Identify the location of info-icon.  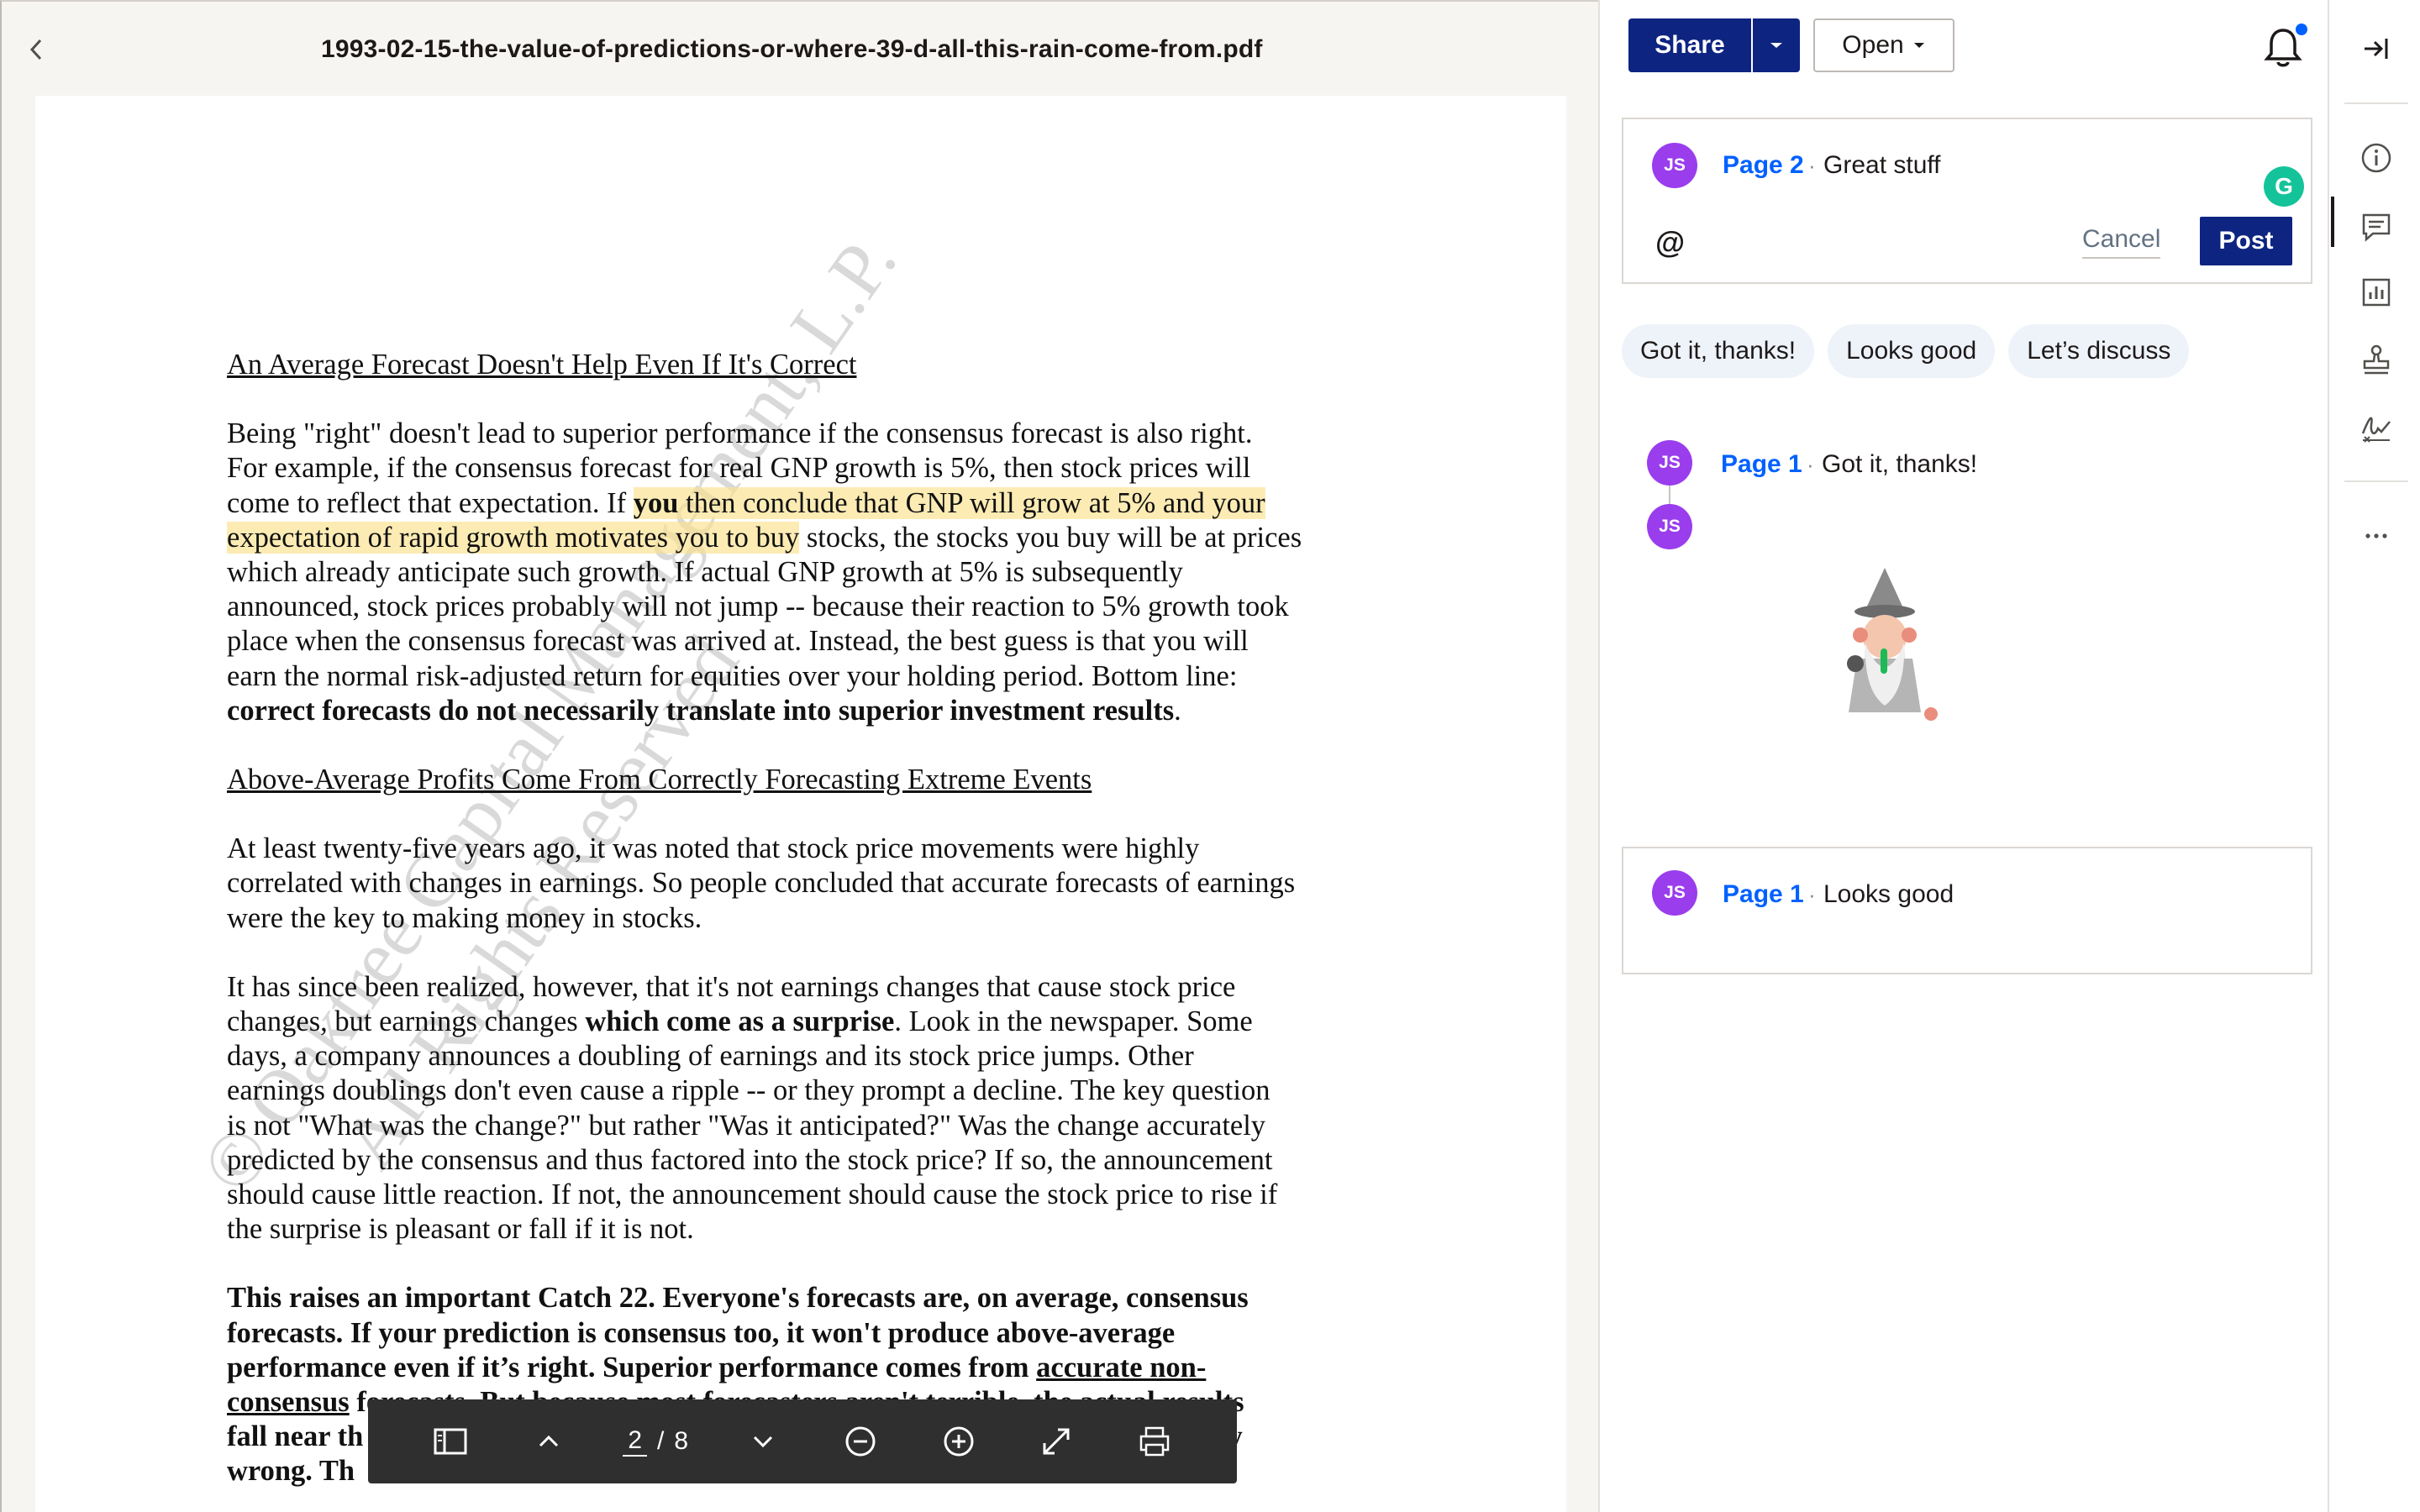
(2376, 158).